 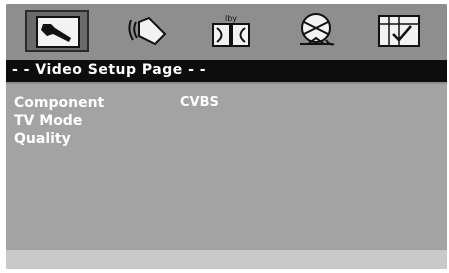 I want to click on setting-component: Component, so click(x=59, y=103).